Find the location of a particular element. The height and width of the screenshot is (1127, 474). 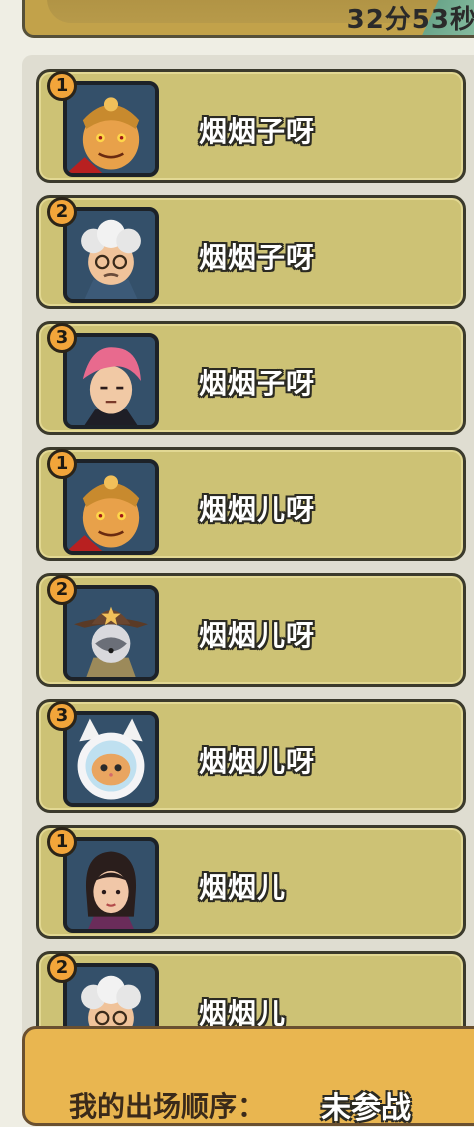

lineup-row: 3 烟烟儿呀 is located at coordinates (251, 756).